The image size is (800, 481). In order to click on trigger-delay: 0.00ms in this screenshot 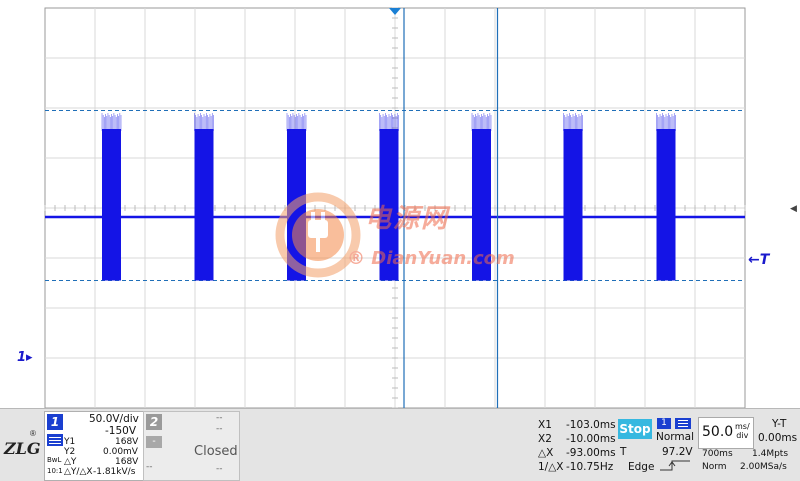, I will do `click(778, 438)`.